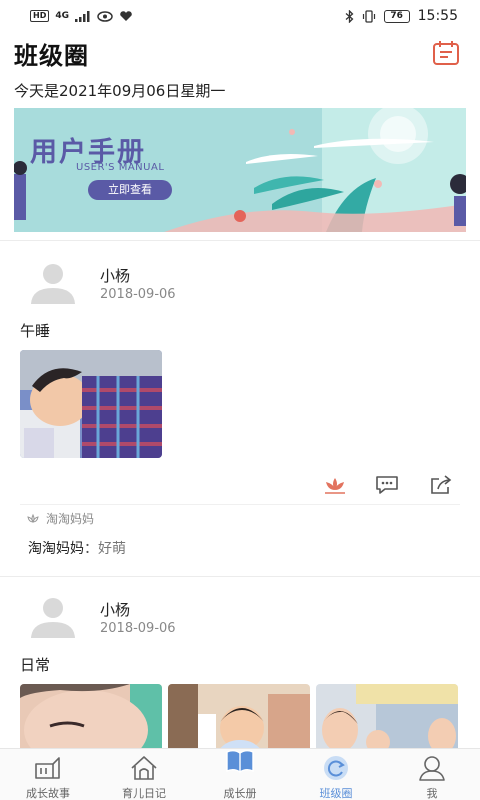 This screenshot has width=480, height=800. Describe the element at coordinates (56, 549) in the screenshot. I see `comment-user: 淘淘妈妈` at that location.